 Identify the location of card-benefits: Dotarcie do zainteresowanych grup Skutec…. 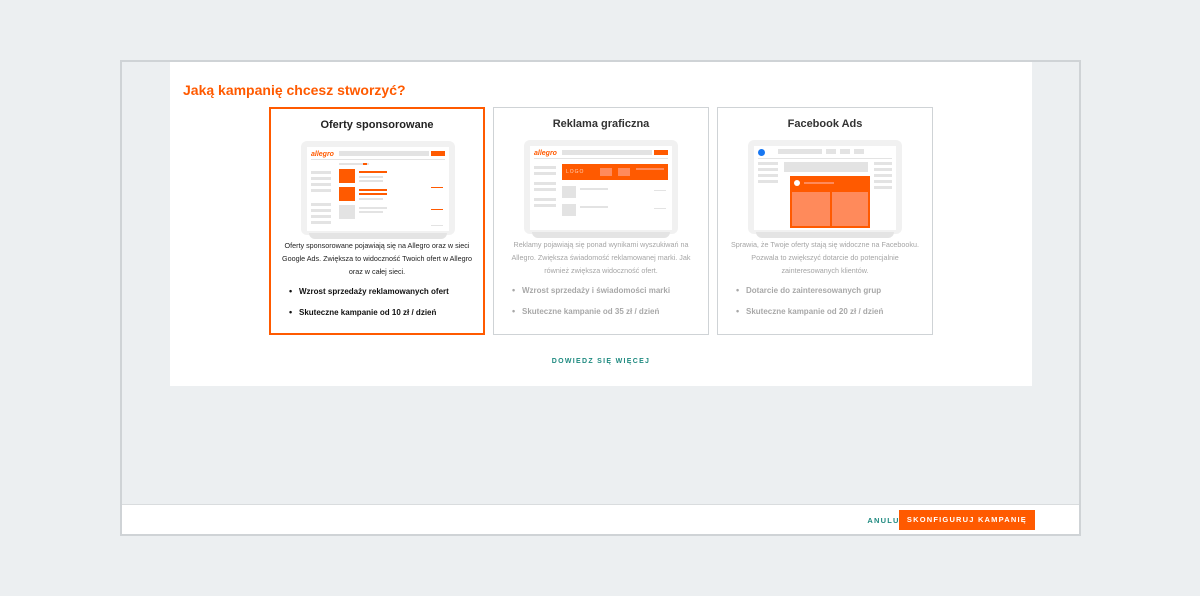
(809, 306).